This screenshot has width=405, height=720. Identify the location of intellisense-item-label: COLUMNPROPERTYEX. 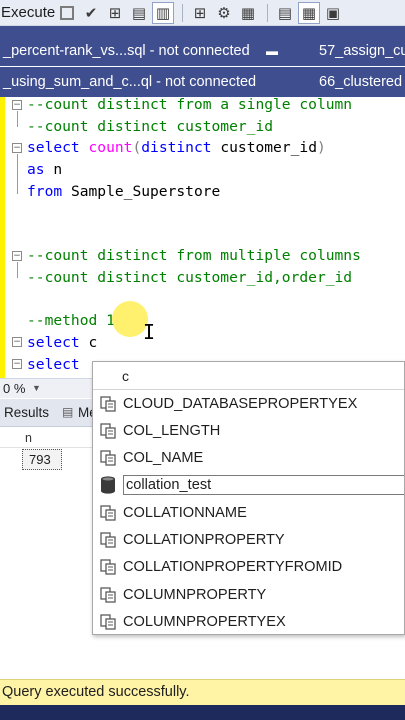
(204, 621).